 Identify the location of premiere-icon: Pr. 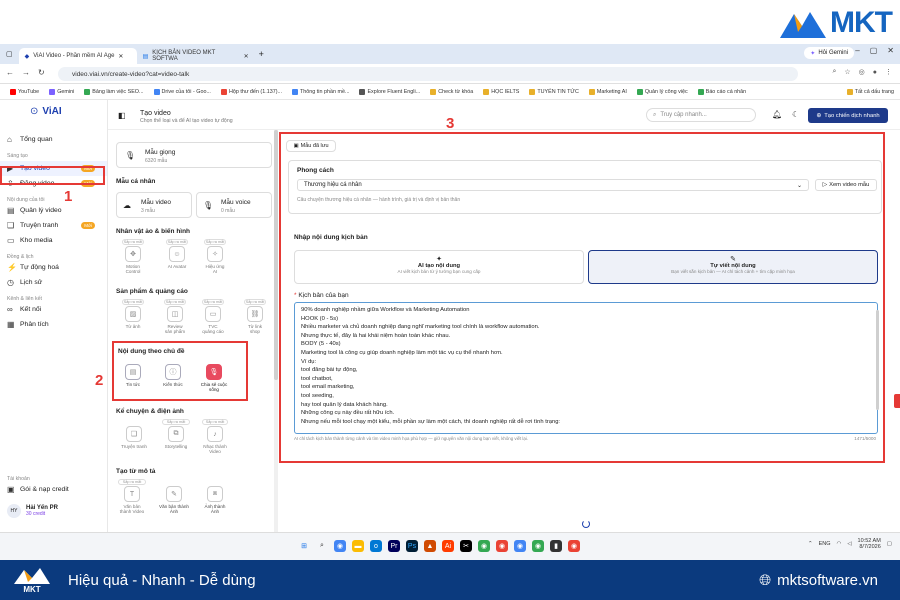
(394, 546).